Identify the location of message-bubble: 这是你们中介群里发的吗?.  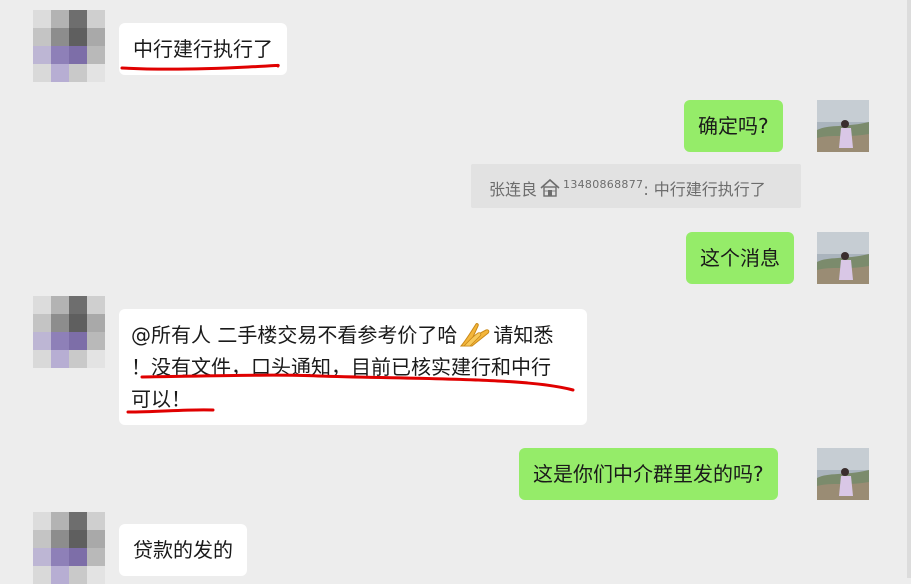
(648, 474).